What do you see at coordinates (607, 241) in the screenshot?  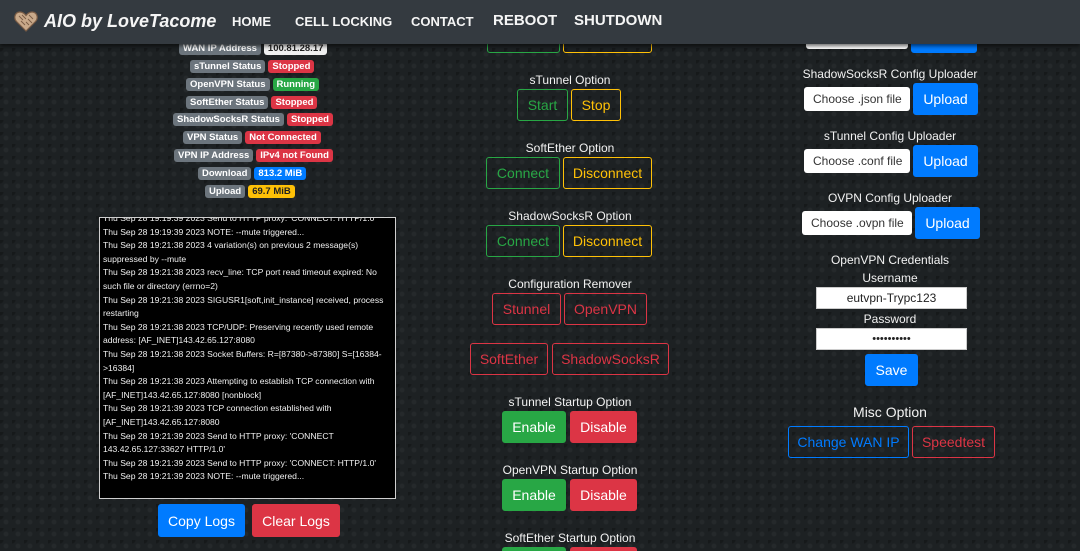 I see `shadowsocksr-disconnect-button: Disconnect` at bounding box center [607, 241].